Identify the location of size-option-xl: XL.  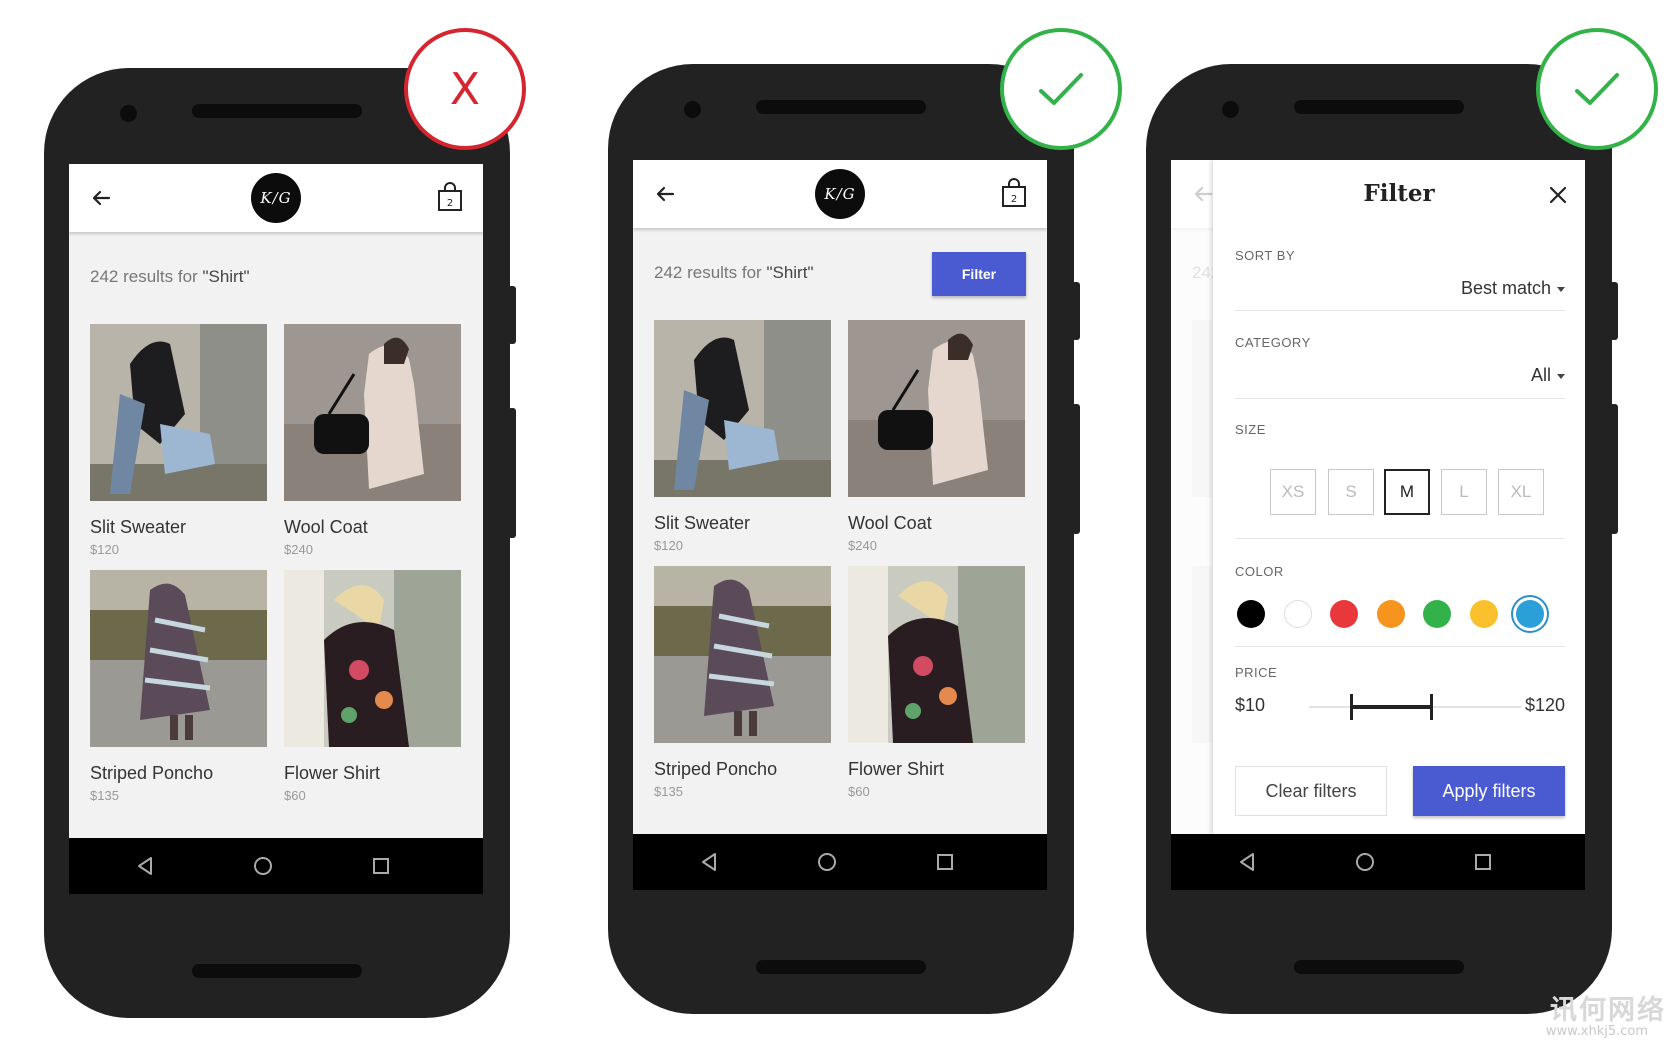
(1521, 492).